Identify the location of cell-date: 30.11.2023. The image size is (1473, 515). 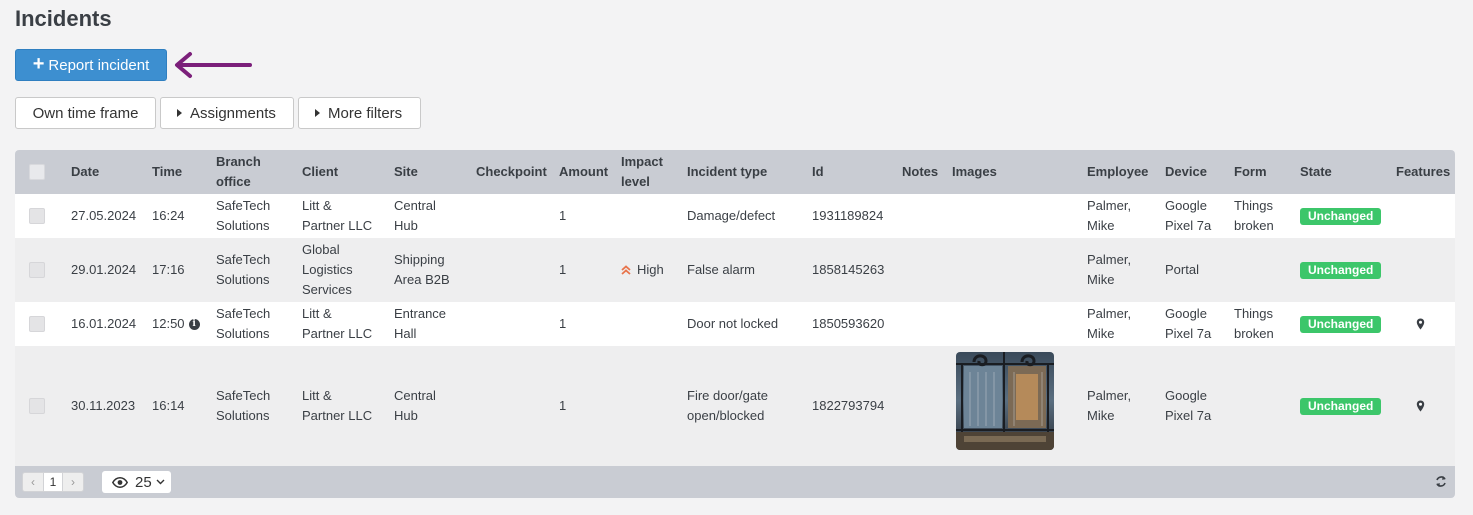
(103, 405).